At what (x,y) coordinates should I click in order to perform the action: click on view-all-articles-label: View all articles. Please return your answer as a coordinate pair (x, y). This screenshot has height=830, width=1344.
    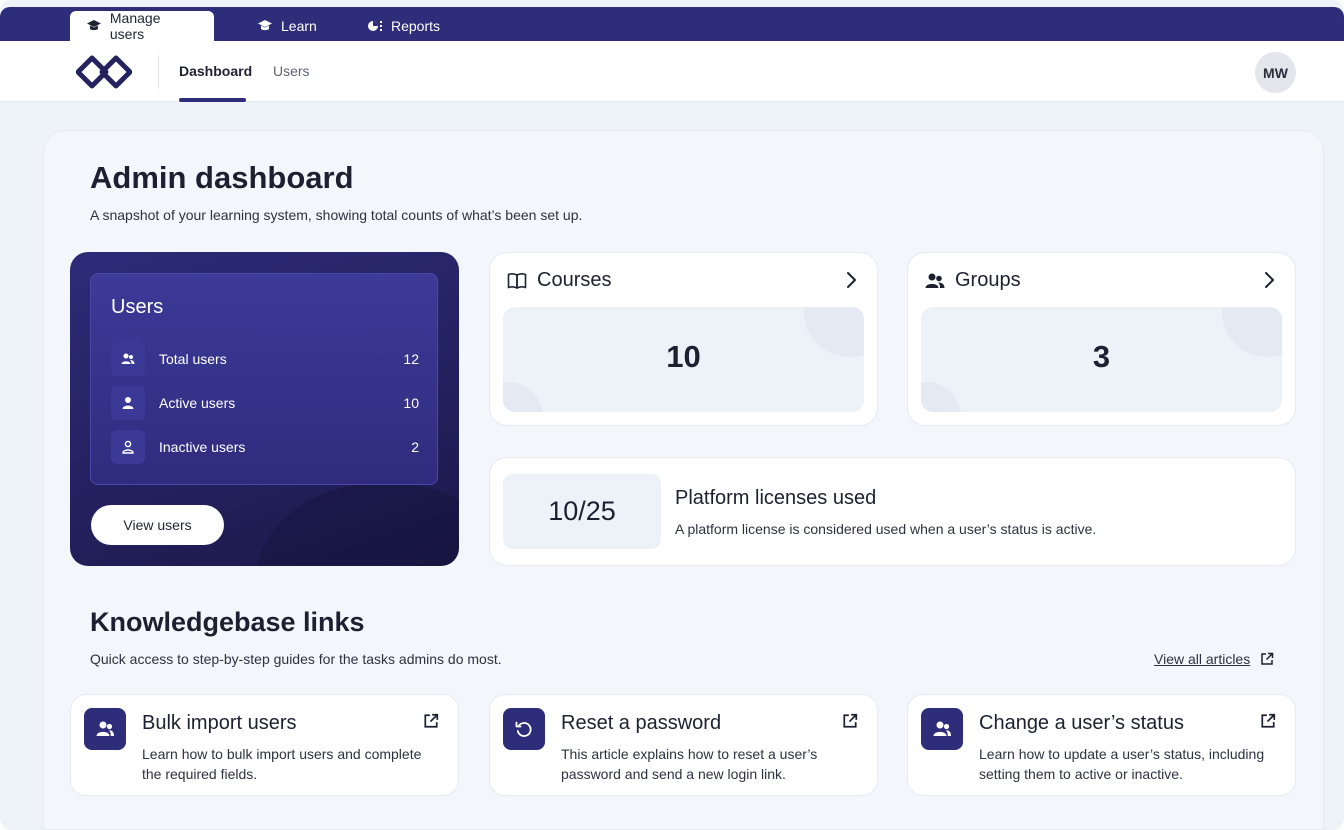
    Looking at the image, I should click on (1202, 659).